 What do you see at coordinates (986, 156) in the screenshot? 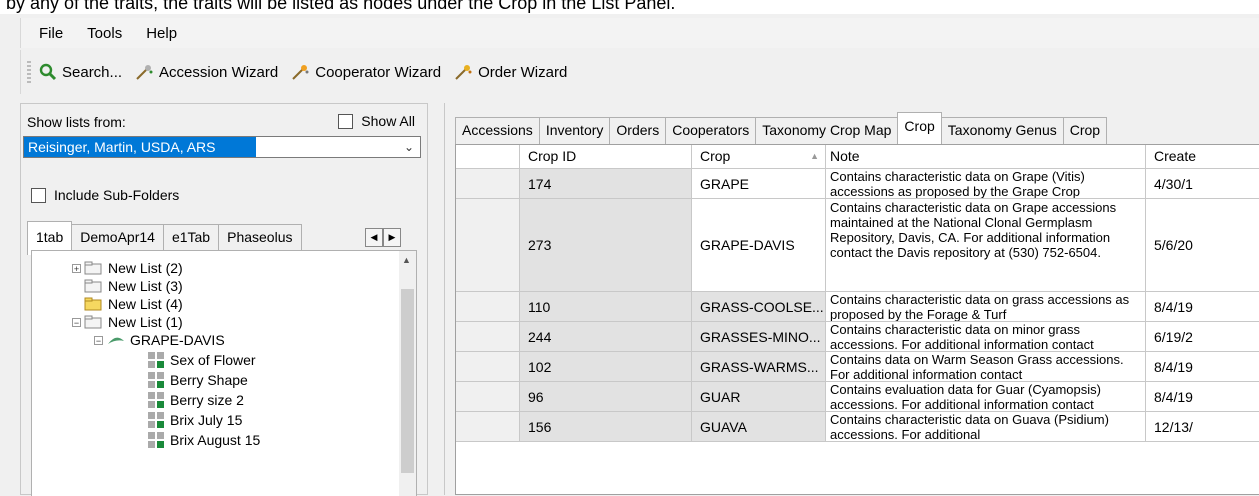
I see `column-header-note: Note` at bounding box center [986, 156].